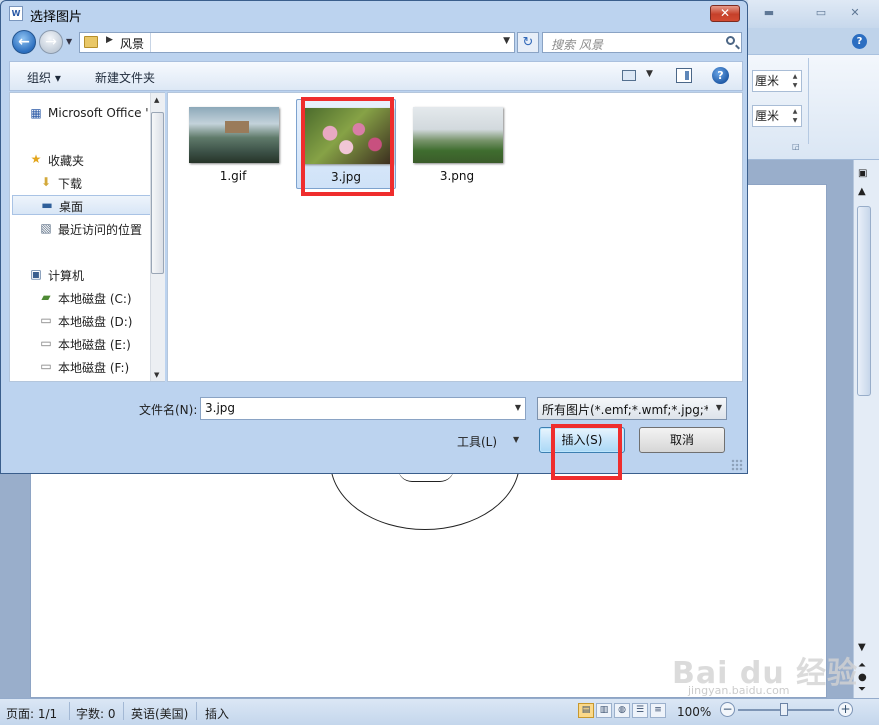  What do you see at coordinates (92, 275) in the screenshot?
I see `tree-item-computer: ▣ 计算机` at bounding box center [92, 275].